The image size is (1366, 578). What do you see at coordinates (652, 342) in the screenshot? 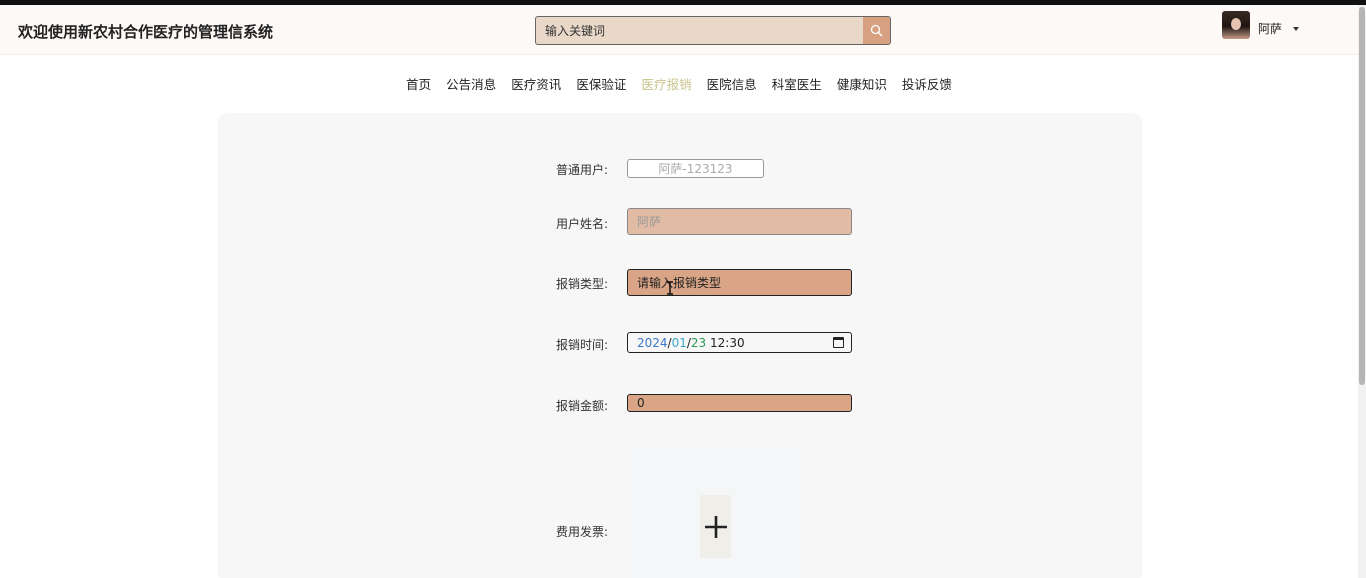
I see `date-year: 2024` at bounding box center [652, 342].